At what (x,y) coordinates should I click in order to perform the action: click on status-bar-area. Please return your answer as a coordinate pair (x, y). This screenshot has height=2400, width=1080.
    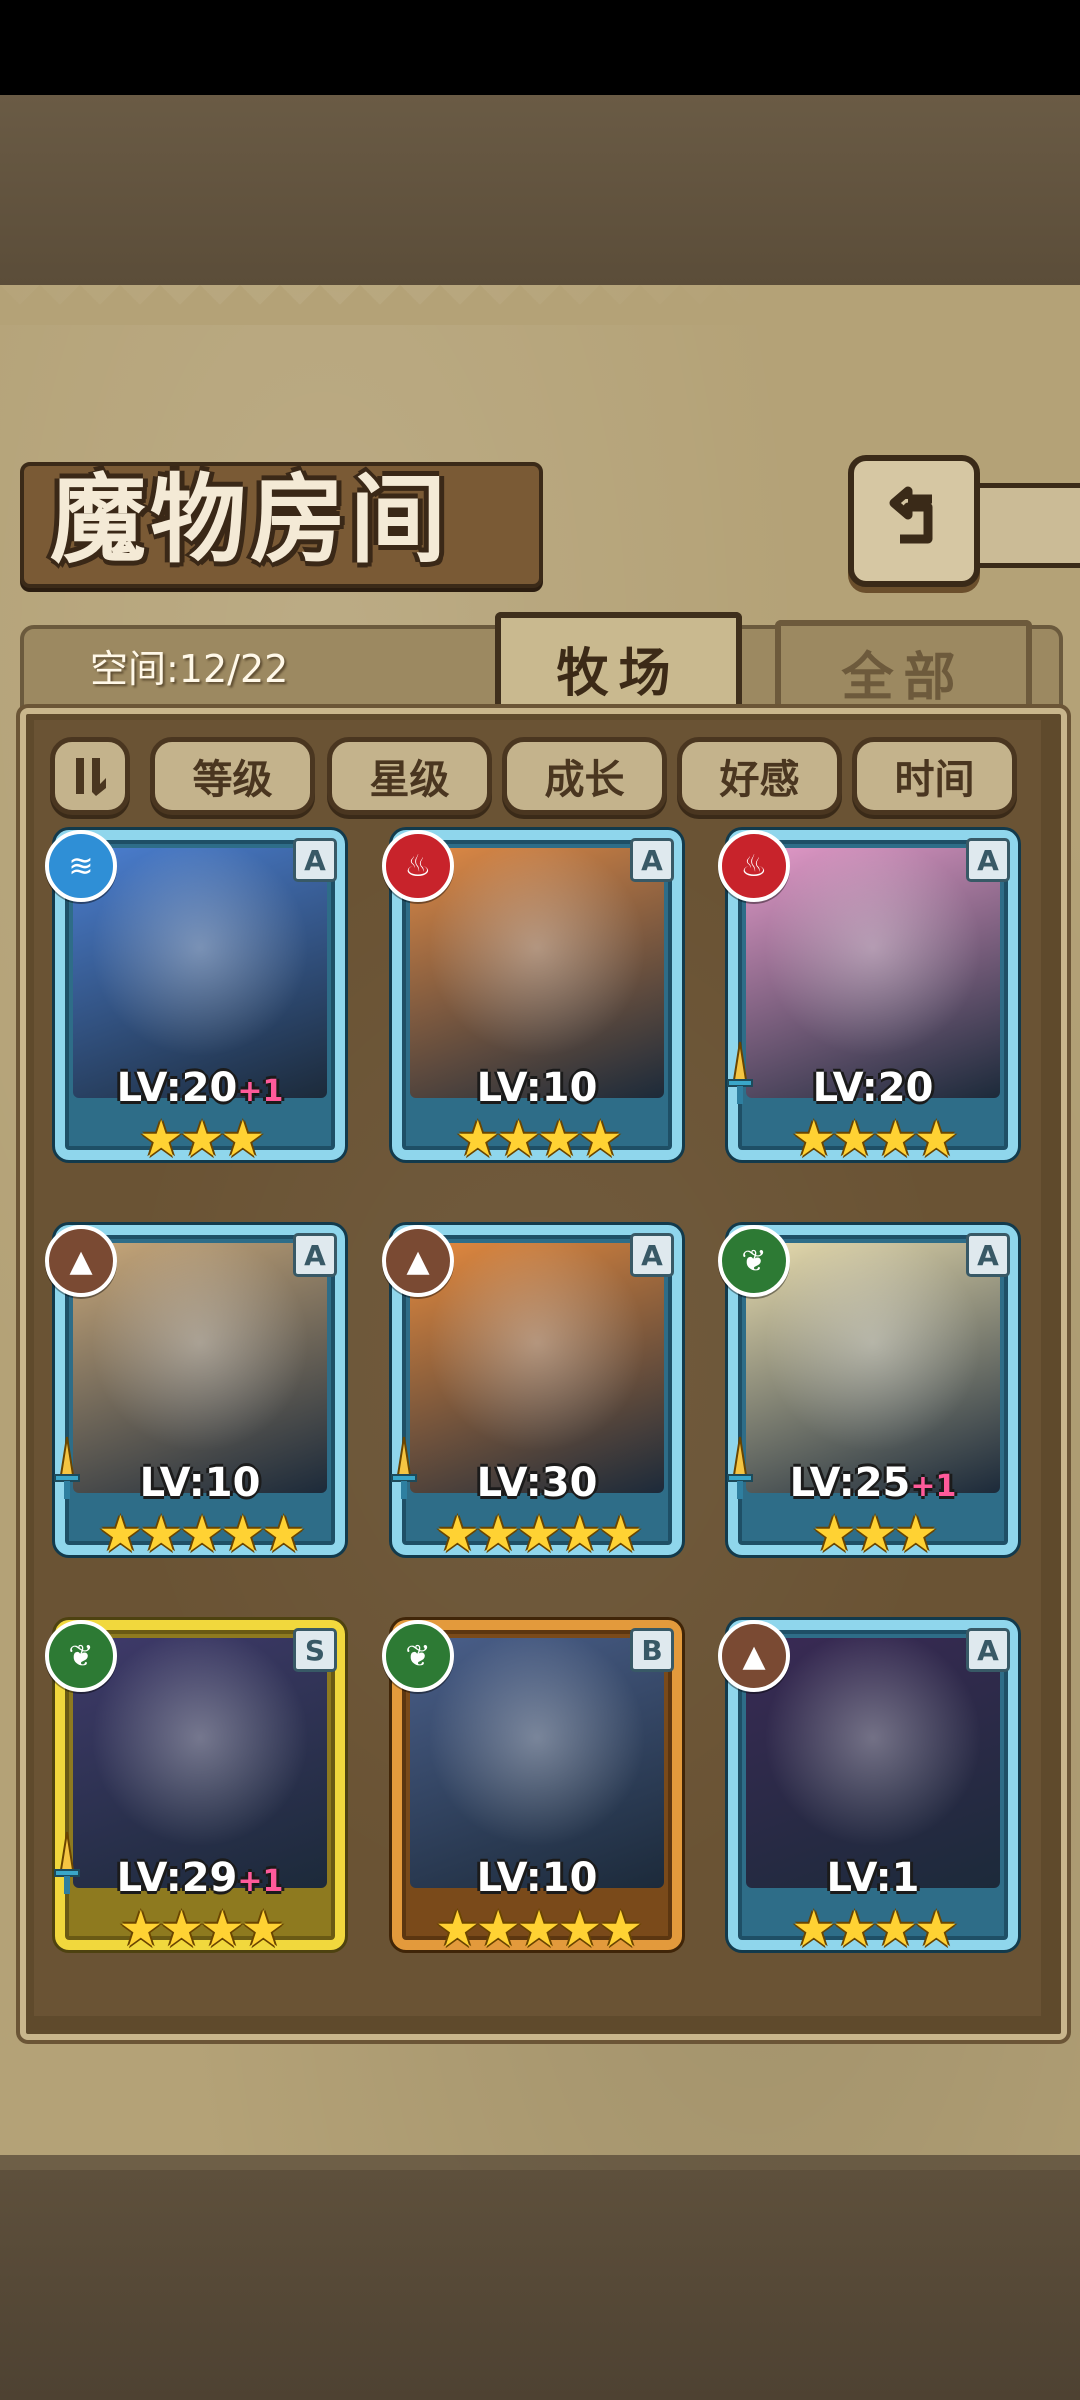
    Looking at the image, I should click on (540, 47).